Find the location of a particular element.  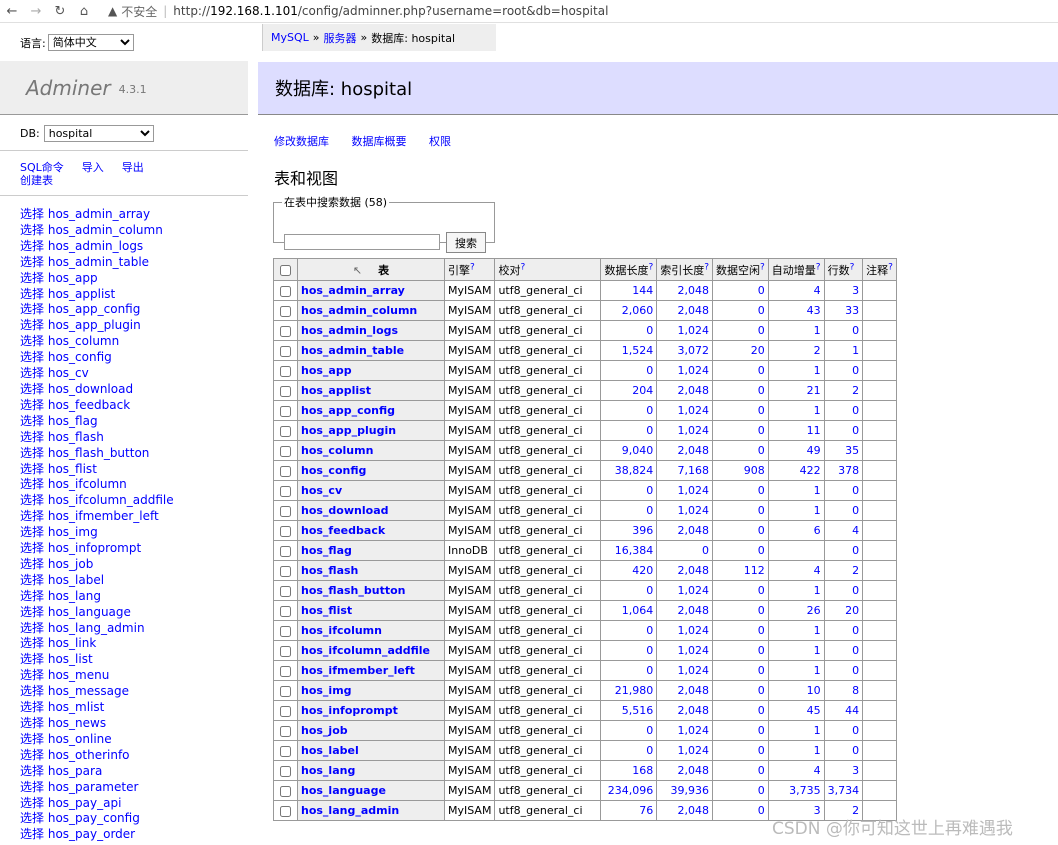

sql-command-link: SQL命令 is located at coordinates (42, 167).